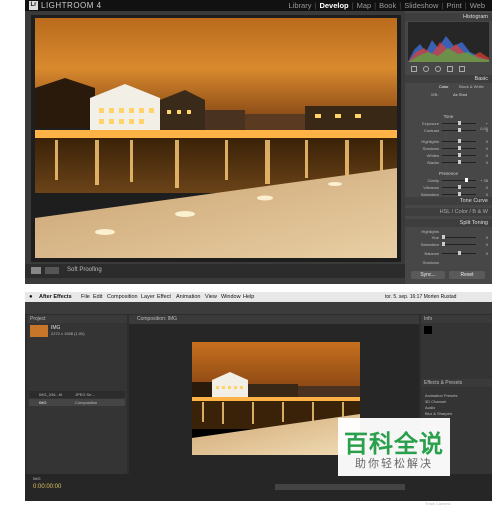 The image size is (500, 506). Describe the element at coordinates (448, 188) in the screenshot. I see `vibrance-slider: Vibrance 0` at that location.